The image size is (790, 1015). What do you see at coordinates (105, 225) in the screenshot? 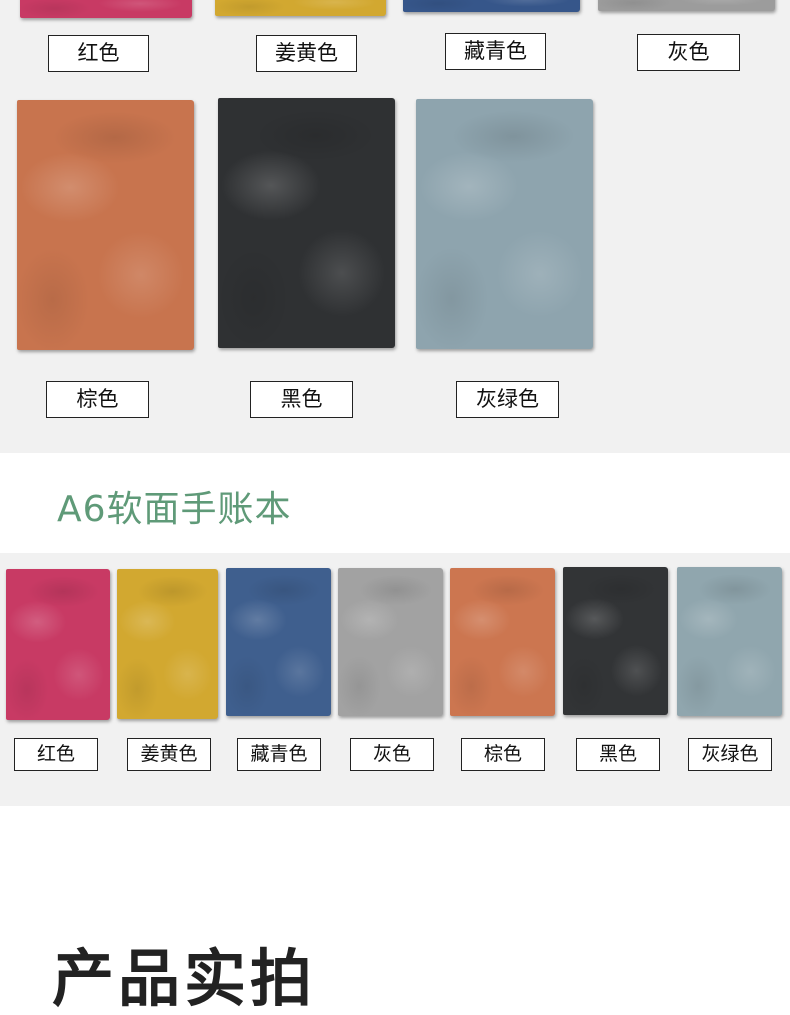
I see `notebook-brown` at bounding box center [105, 225].